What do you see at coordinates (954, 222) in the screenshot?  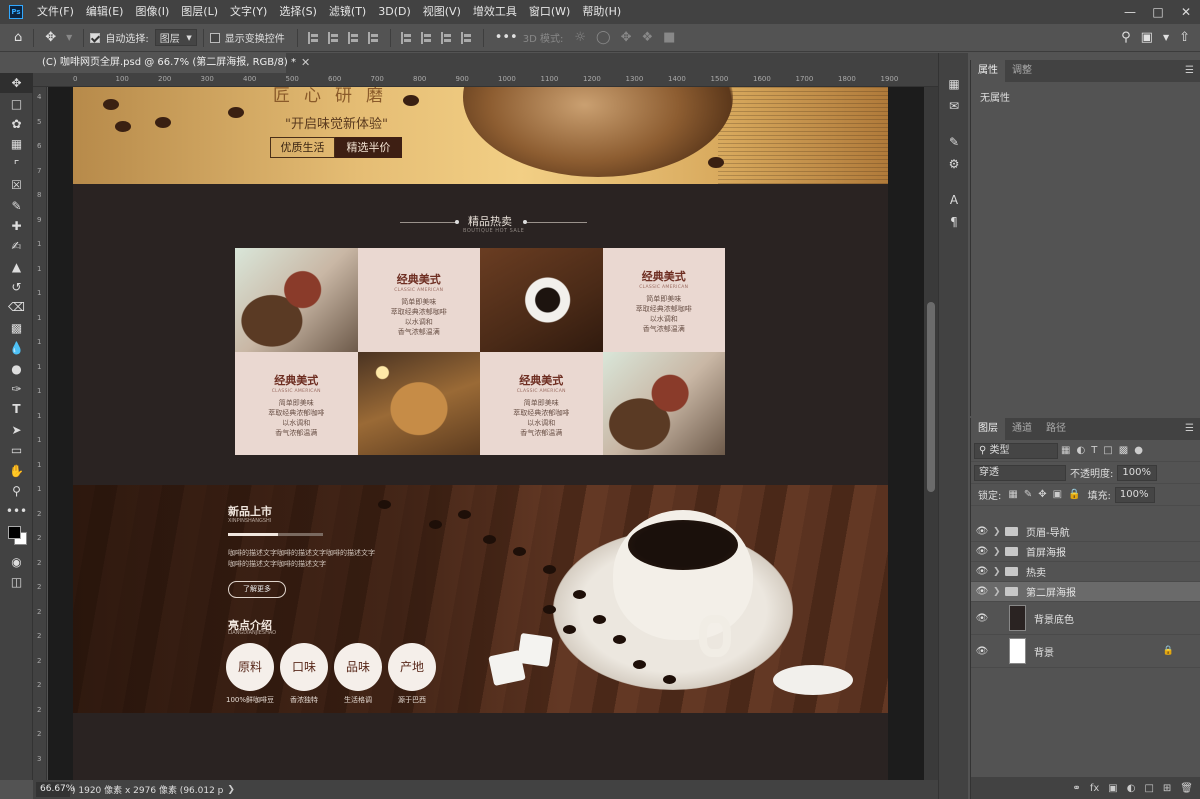 I see `paragraph-icon: ¶` at bounding box center [954, 222].